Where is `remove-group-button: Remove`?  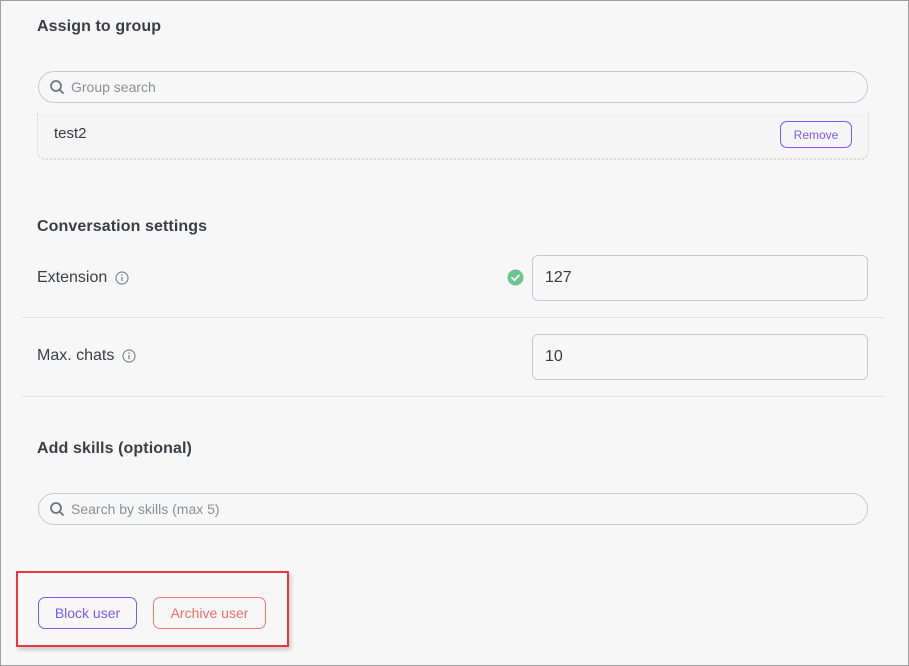
remove-group-button: Remove is located at coordinates (816, 134).